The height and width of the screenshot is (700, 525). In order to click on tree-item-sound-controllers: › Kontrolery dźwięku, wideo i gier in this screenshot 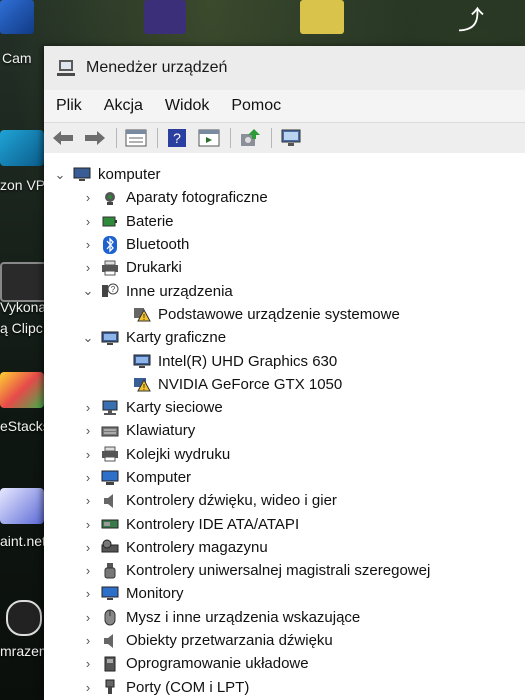, I will do `click(284, 500)`.